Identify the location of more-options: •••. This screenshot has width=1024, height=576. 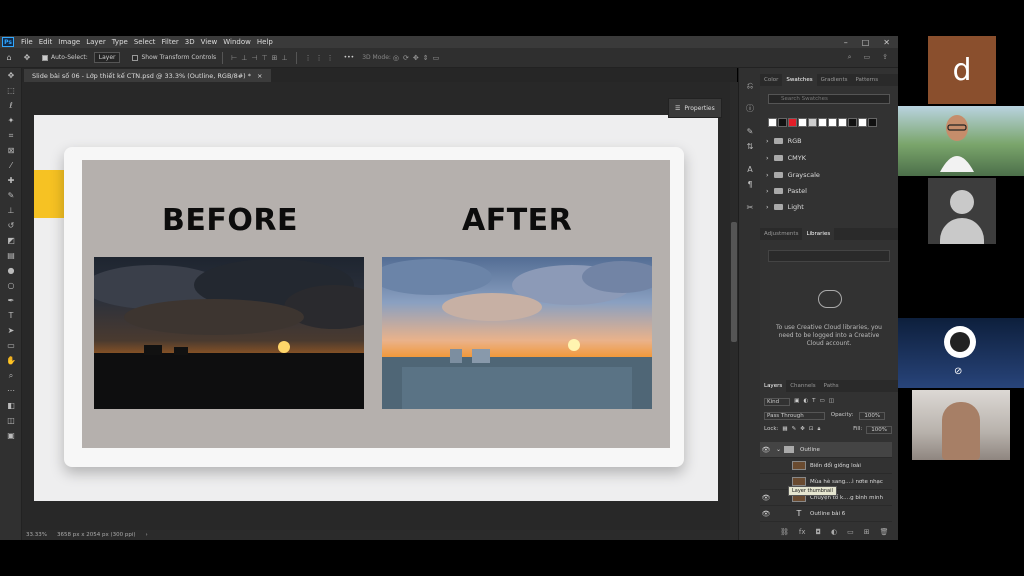
(349, 57).